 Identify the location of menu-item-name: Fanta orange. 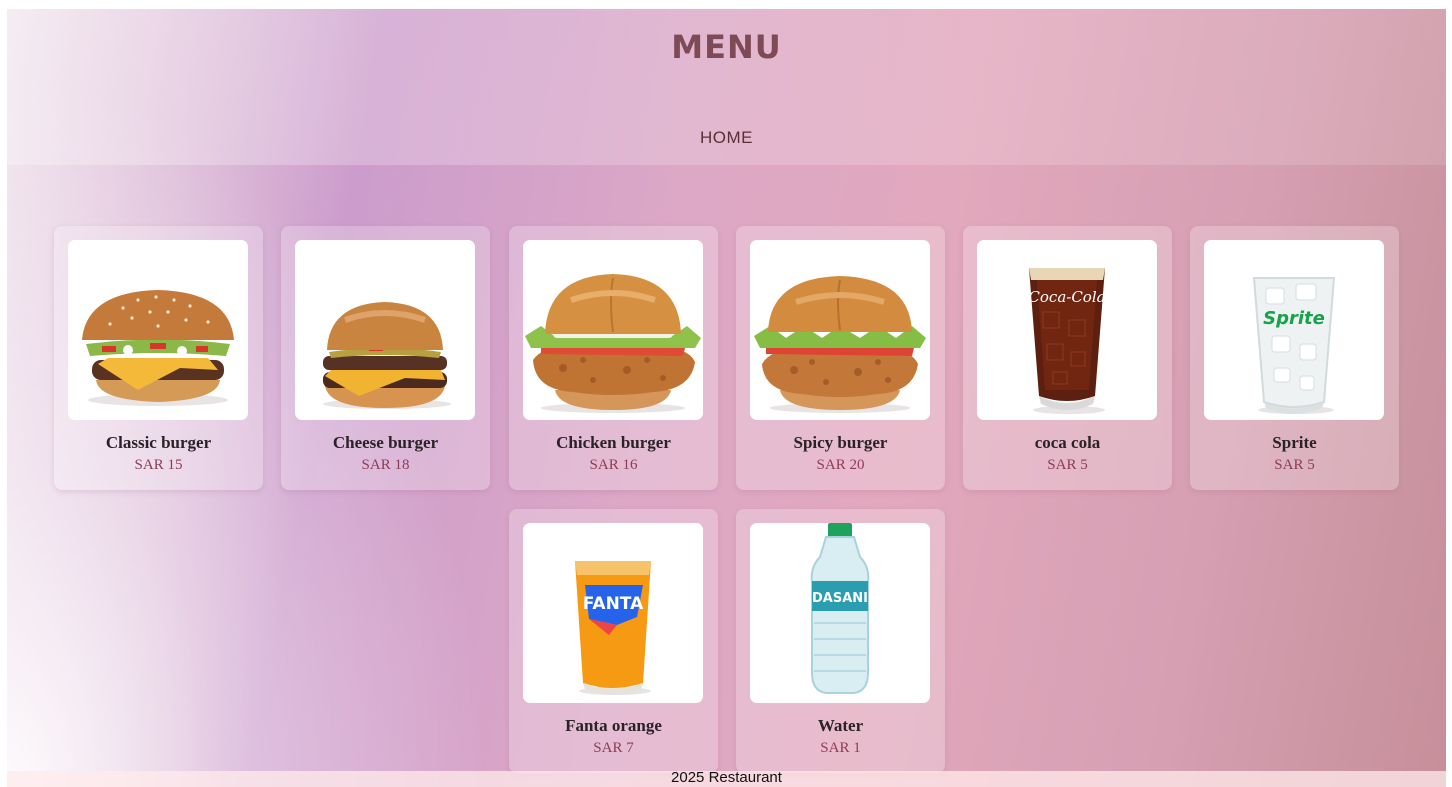
(613, 725).